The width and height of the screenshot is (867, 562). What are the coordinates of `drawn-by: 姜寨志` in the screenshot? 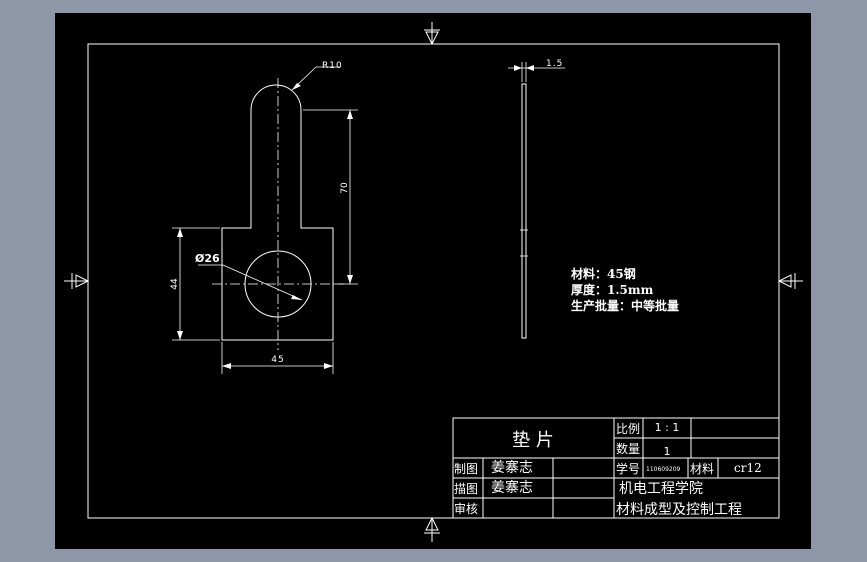 It's located at (512, 467).